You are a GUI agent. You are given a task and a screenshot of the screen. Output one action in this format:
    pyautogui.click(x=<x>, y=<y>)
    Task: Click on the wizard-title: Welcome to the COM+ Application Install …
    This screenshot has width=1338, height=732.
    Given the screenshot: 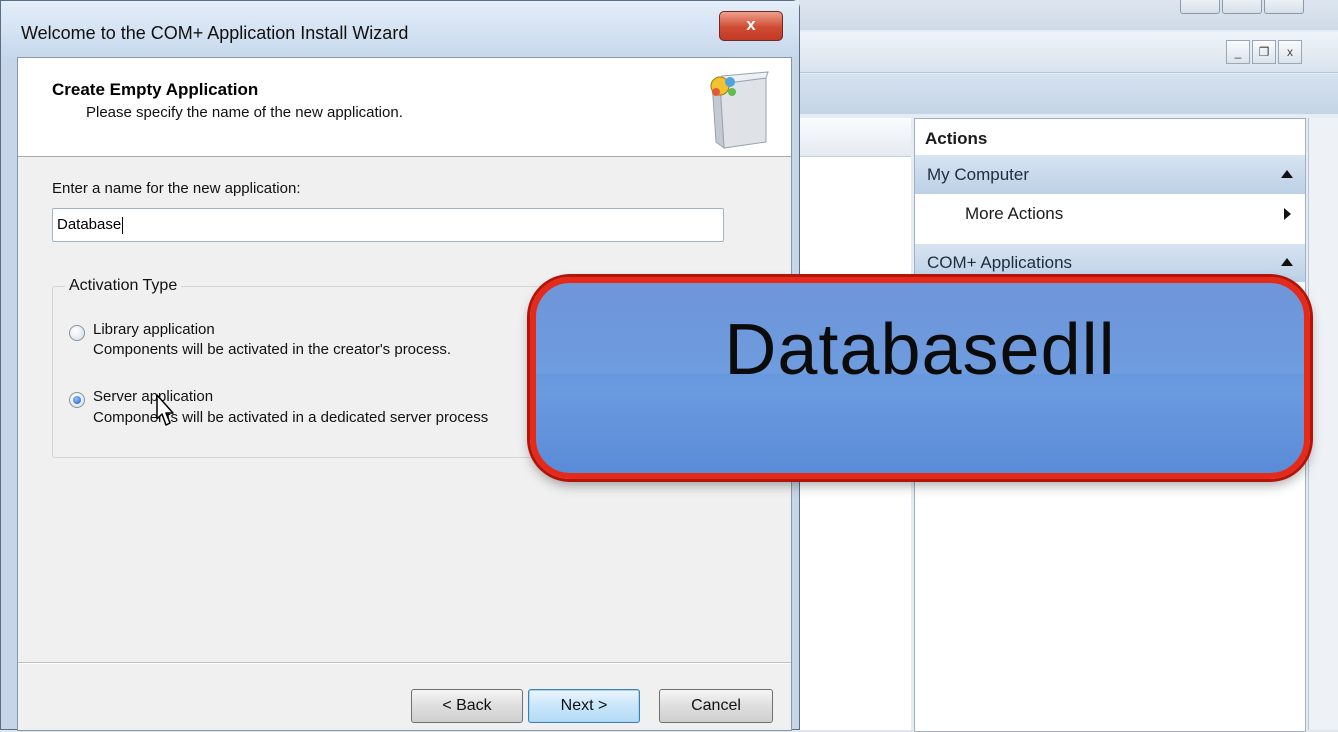 What is the action you would take?
    pyautogui.click(x=215, y=33)
    